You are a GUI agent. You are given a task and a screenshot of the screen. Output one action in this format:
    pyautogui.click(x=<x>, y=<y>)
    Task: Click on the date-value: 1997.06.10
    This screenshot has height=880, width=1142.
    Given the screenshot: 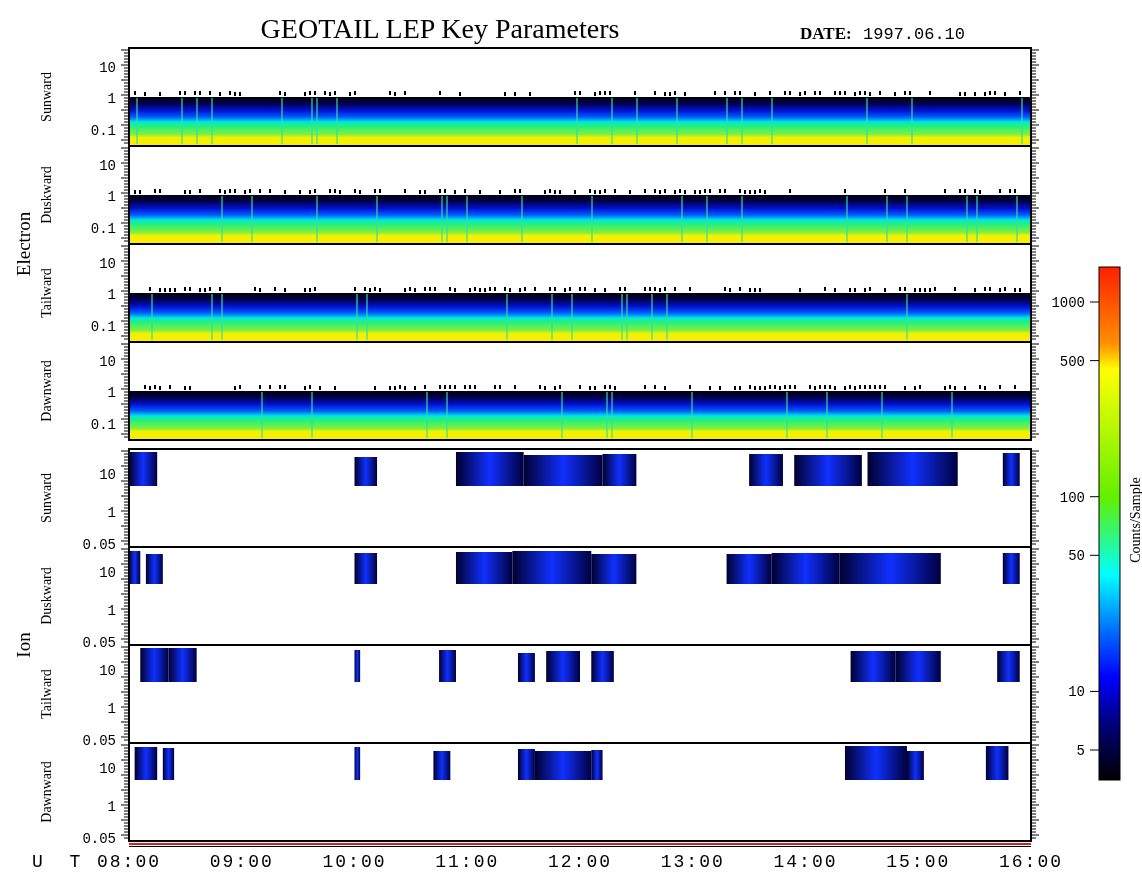 What is the action you would take?
    pyautogui.click(x=914, y=34)
    